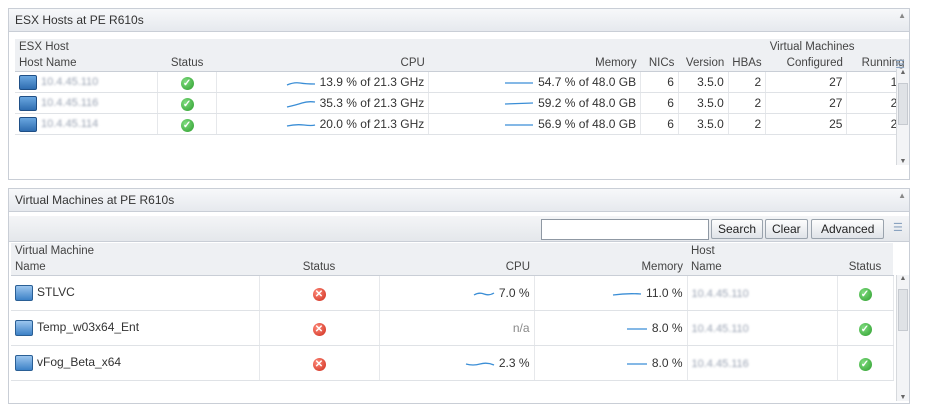 The width and height of the screenshot is (925, 410). Describe the element at coordinates (135, 267) in the screenshot. I see `col-vm-name: Name` at that location.